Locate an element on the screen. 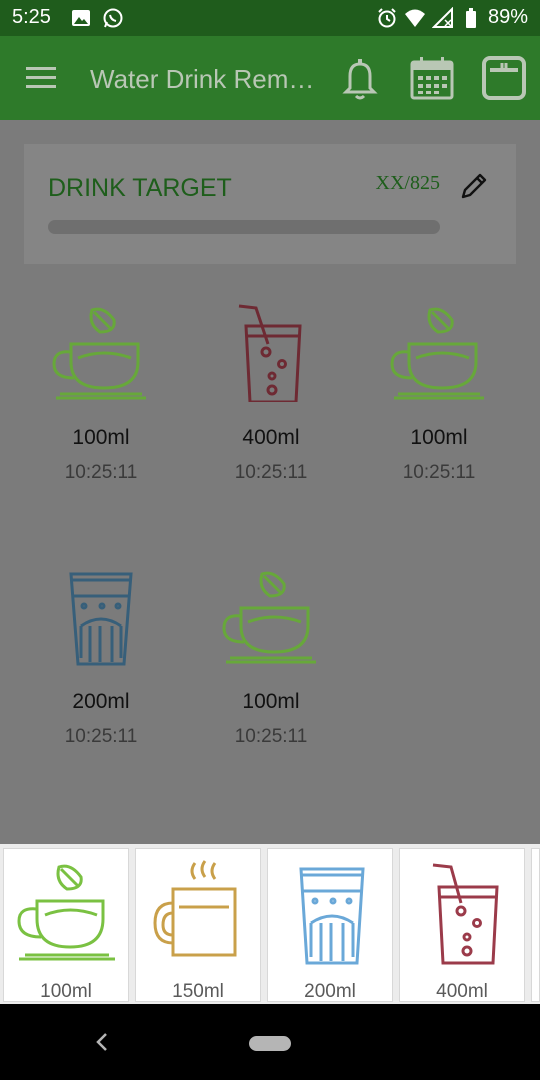 This screenshot has height=1080, width=540. home-pill is located at coordinates (270, 1043).